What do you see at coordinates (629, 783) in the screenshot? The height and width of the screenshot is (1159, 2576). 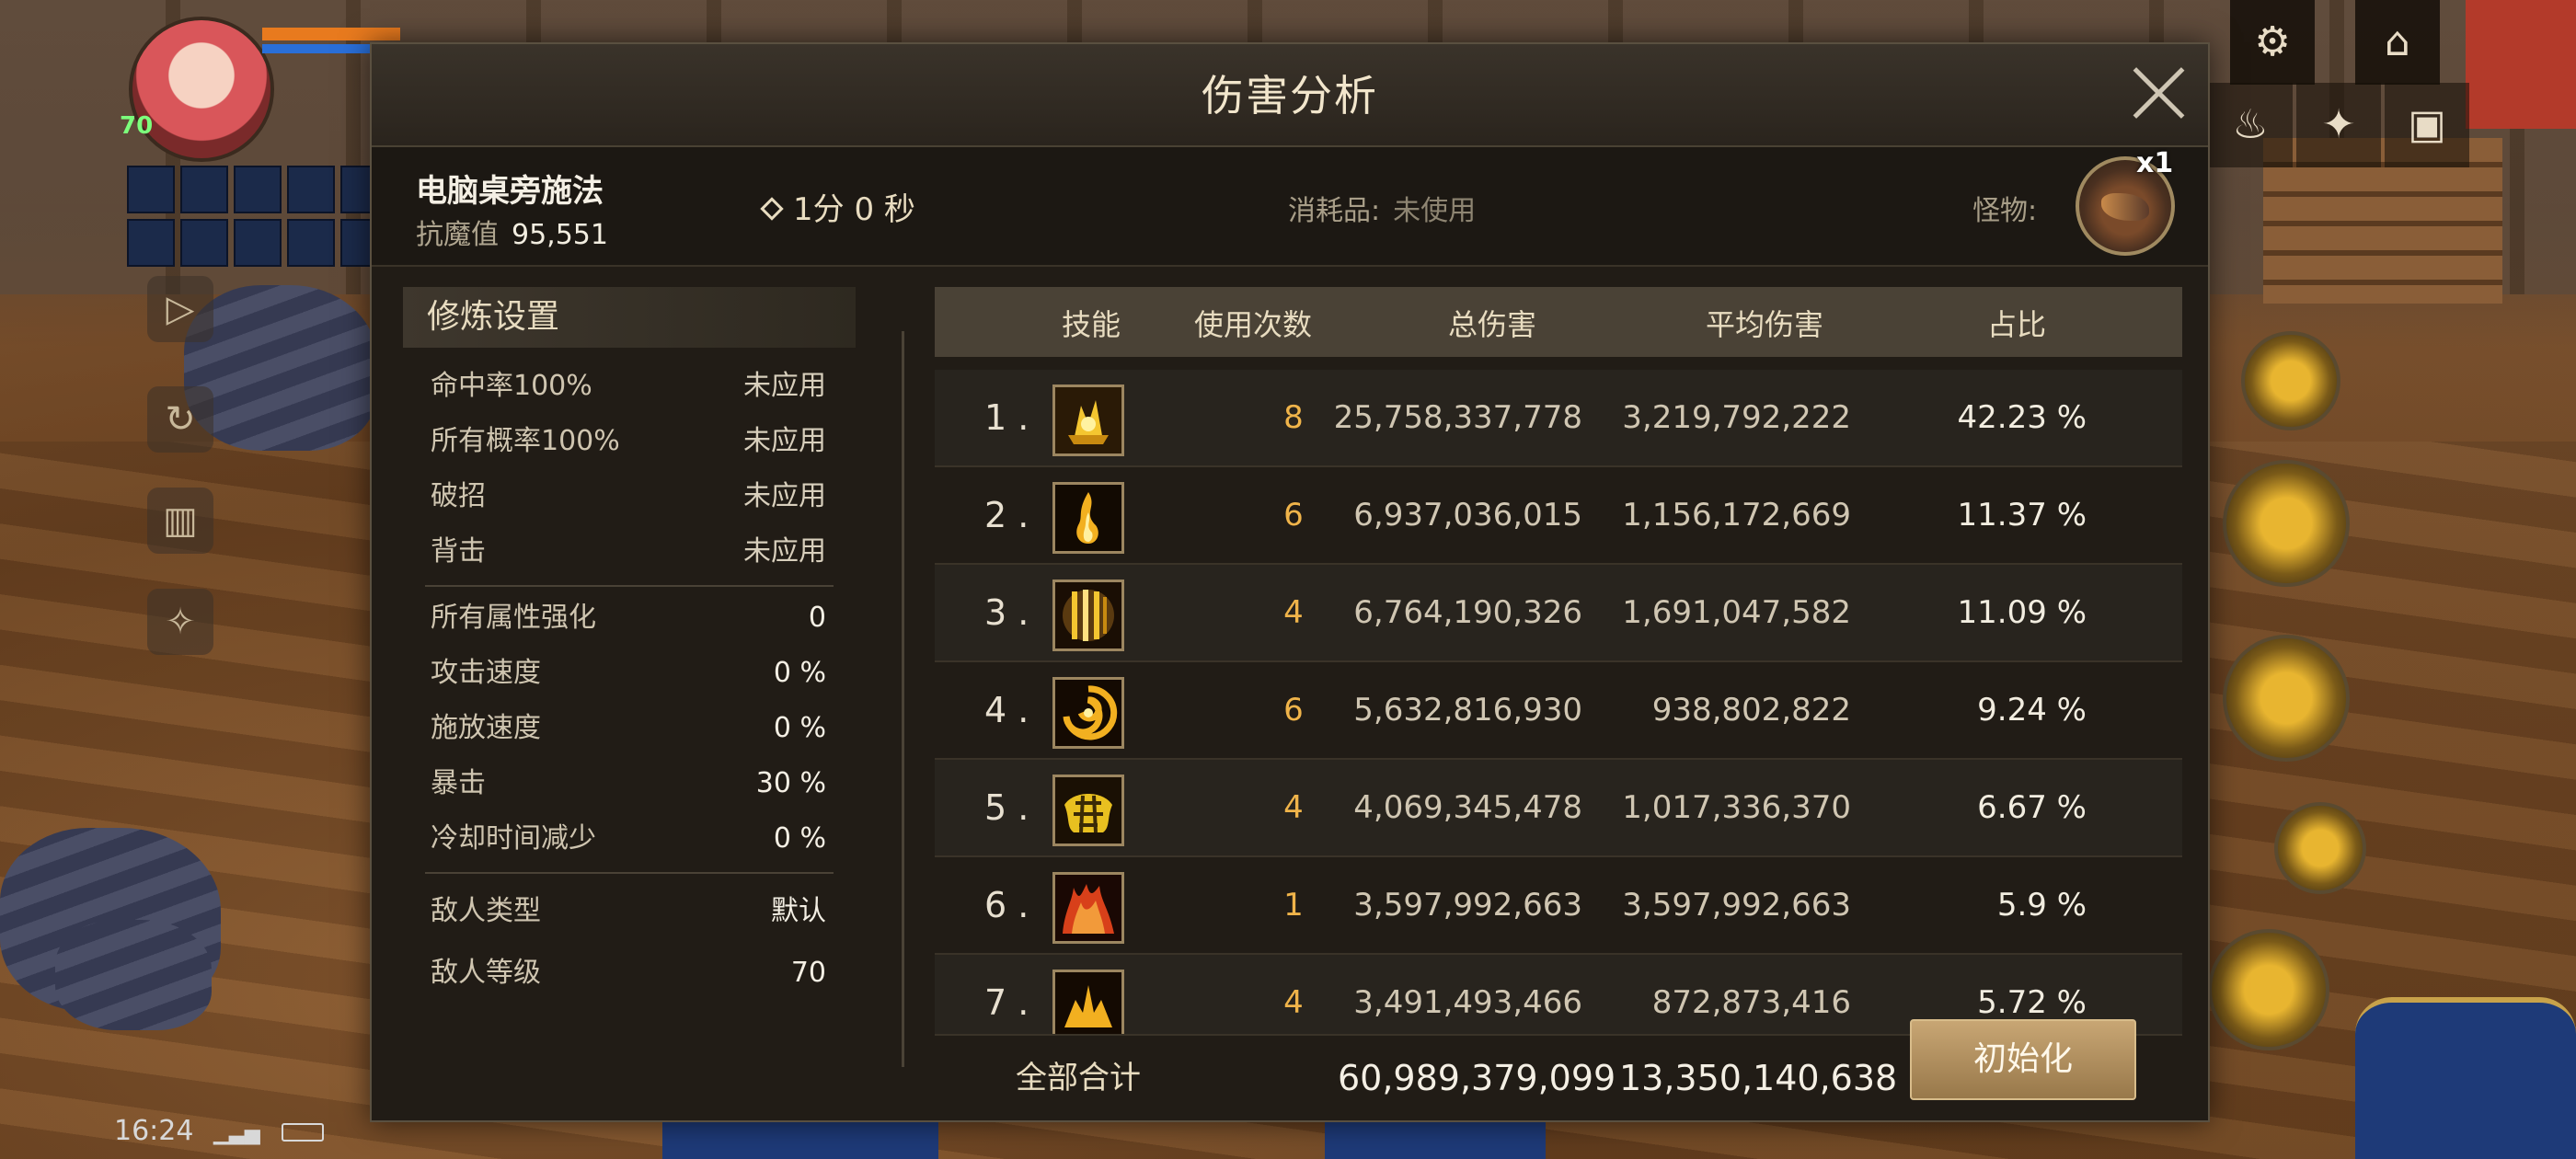 I see `setting-row: 暴击 30 %` at bounding box center [629, 783].